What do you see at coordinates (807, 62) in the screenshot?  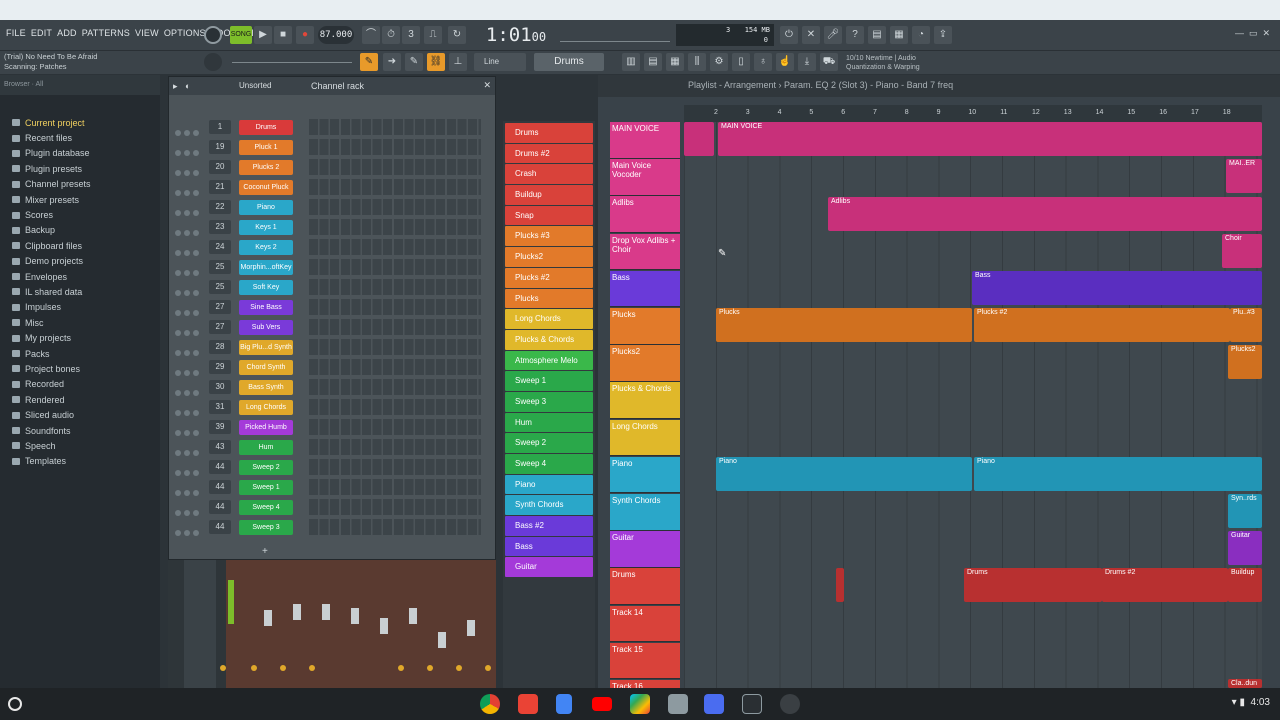 I see `download-icon: ⤓` at bounding box center [807, 62].